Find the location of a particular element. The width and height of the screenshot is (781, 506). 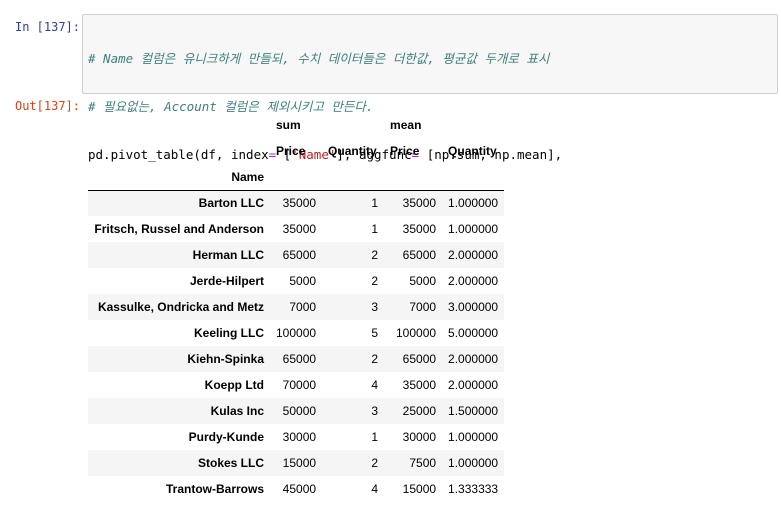

row-name-cell: Purdy-Kunde is located at coordinates (226, 437).